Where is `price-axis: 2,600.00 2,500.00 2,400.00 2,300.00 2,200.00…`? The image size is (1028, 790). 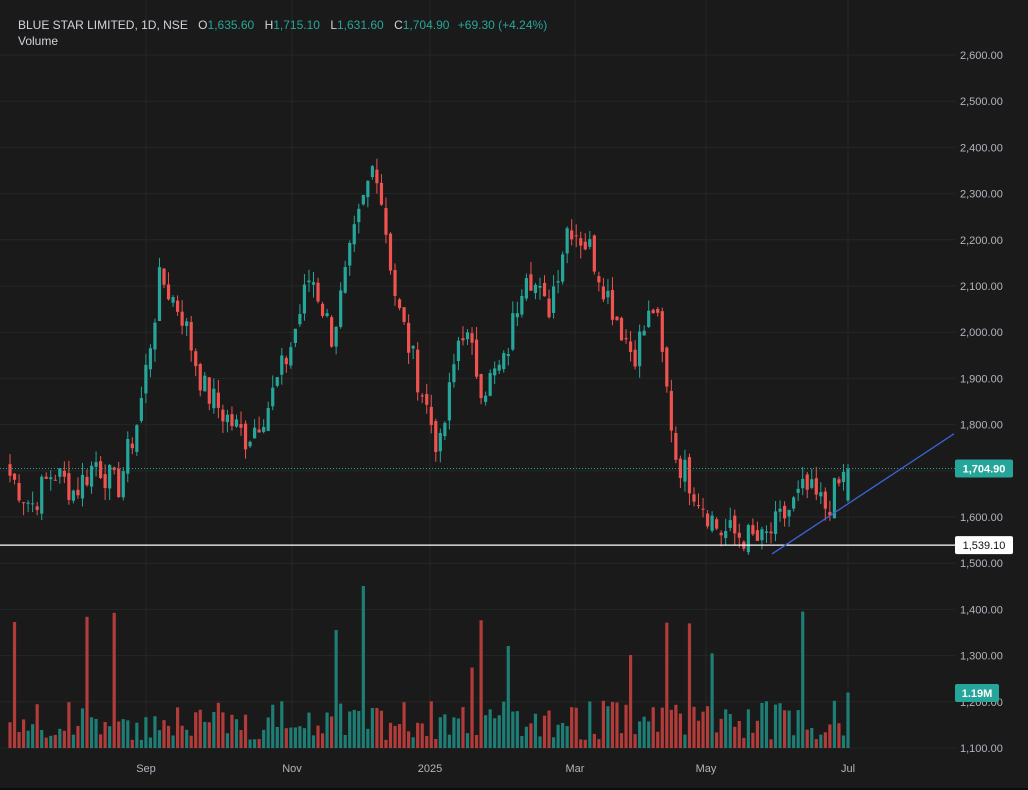 price-axis: 2,600.00 2,500.00 2,400.00 2,300.00 2,200.00… is located at coordinates (981, 402).